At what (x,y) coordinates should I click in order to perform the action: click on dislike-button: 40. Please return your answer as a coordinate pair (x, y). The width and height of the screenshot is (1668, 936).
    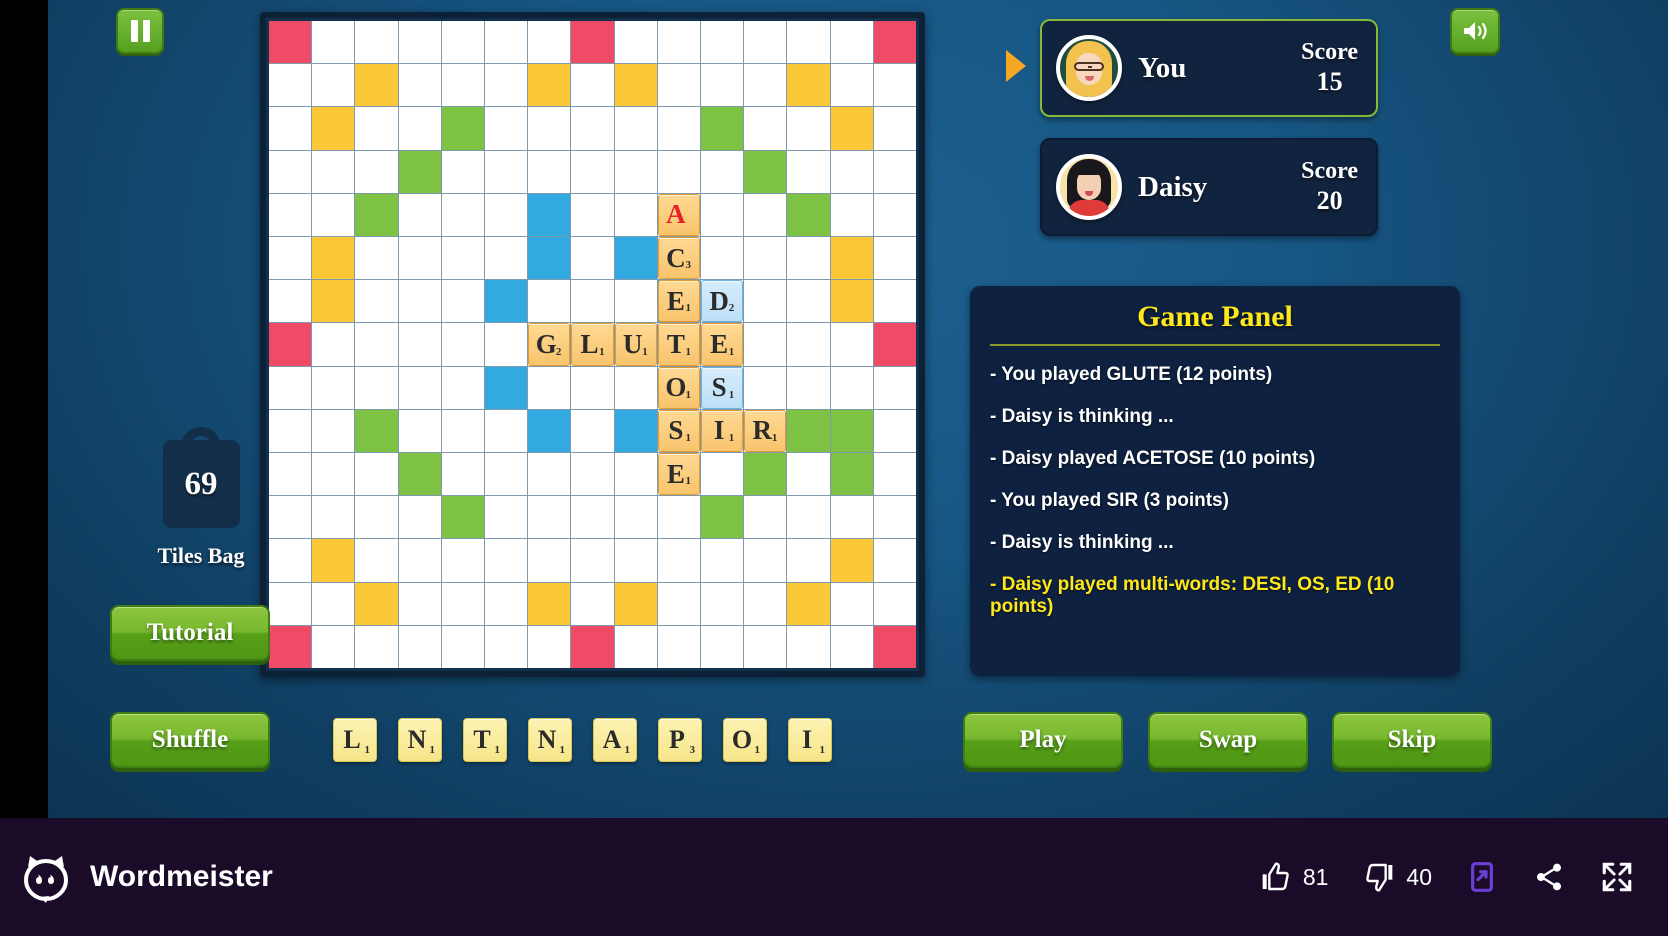
    Looking at the image, I should click on (1397, 877).